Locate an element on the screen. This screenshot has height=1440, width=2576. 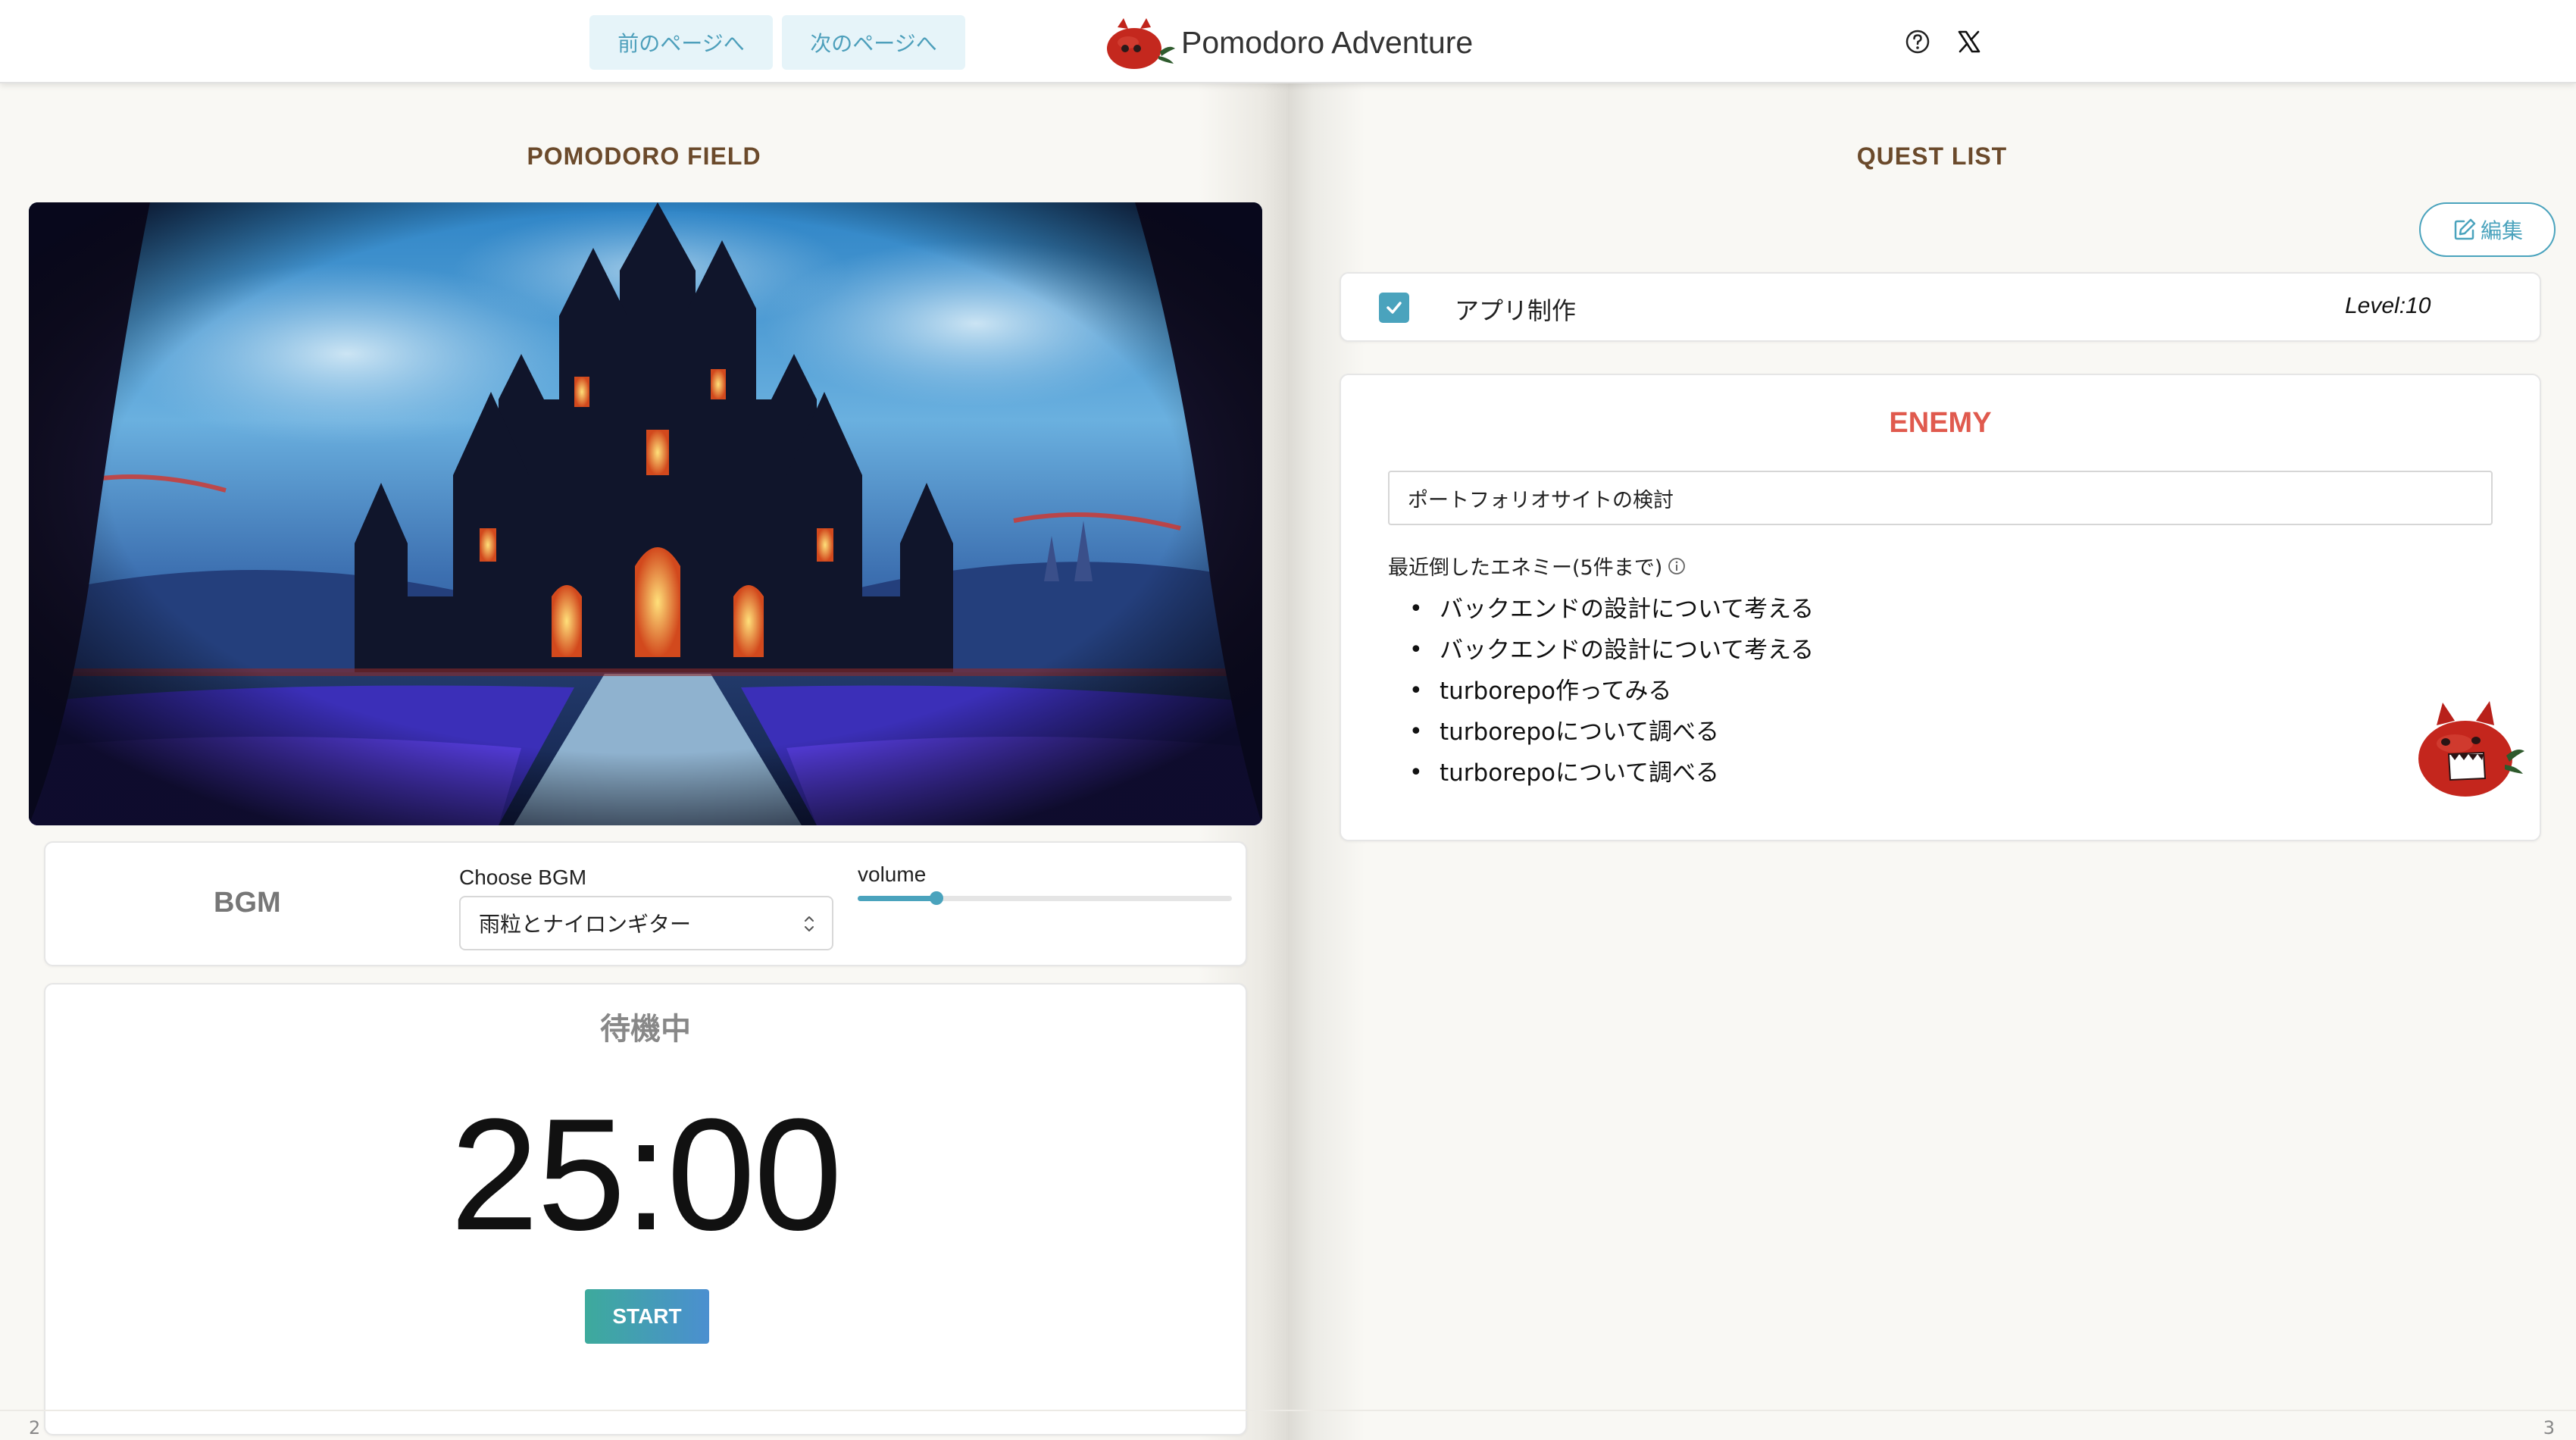
timer-display: 25:00 is located at coordinates (646, 1174).